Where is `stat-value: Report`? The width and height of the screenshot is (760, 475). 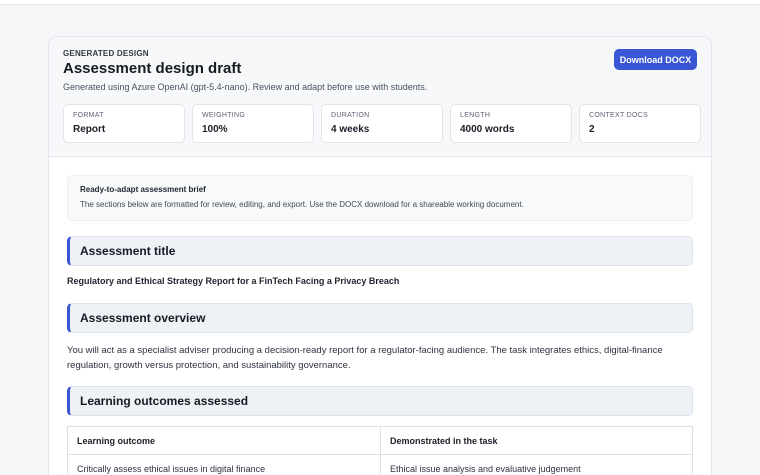 stat-value: Report is located at coordinates (89, 129).